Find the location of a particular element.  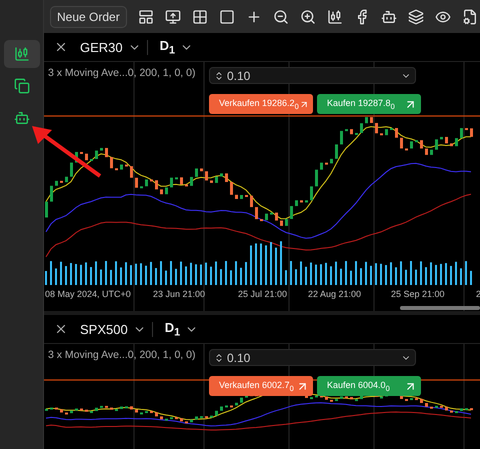

plus-icon is located at coordinates (254, 16).